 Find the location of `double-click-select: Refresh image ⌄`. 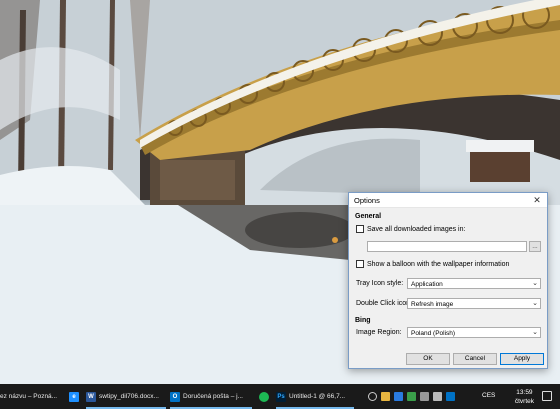

double-click-select: Refresh image ⌄ is located at coordinates (474, 303).